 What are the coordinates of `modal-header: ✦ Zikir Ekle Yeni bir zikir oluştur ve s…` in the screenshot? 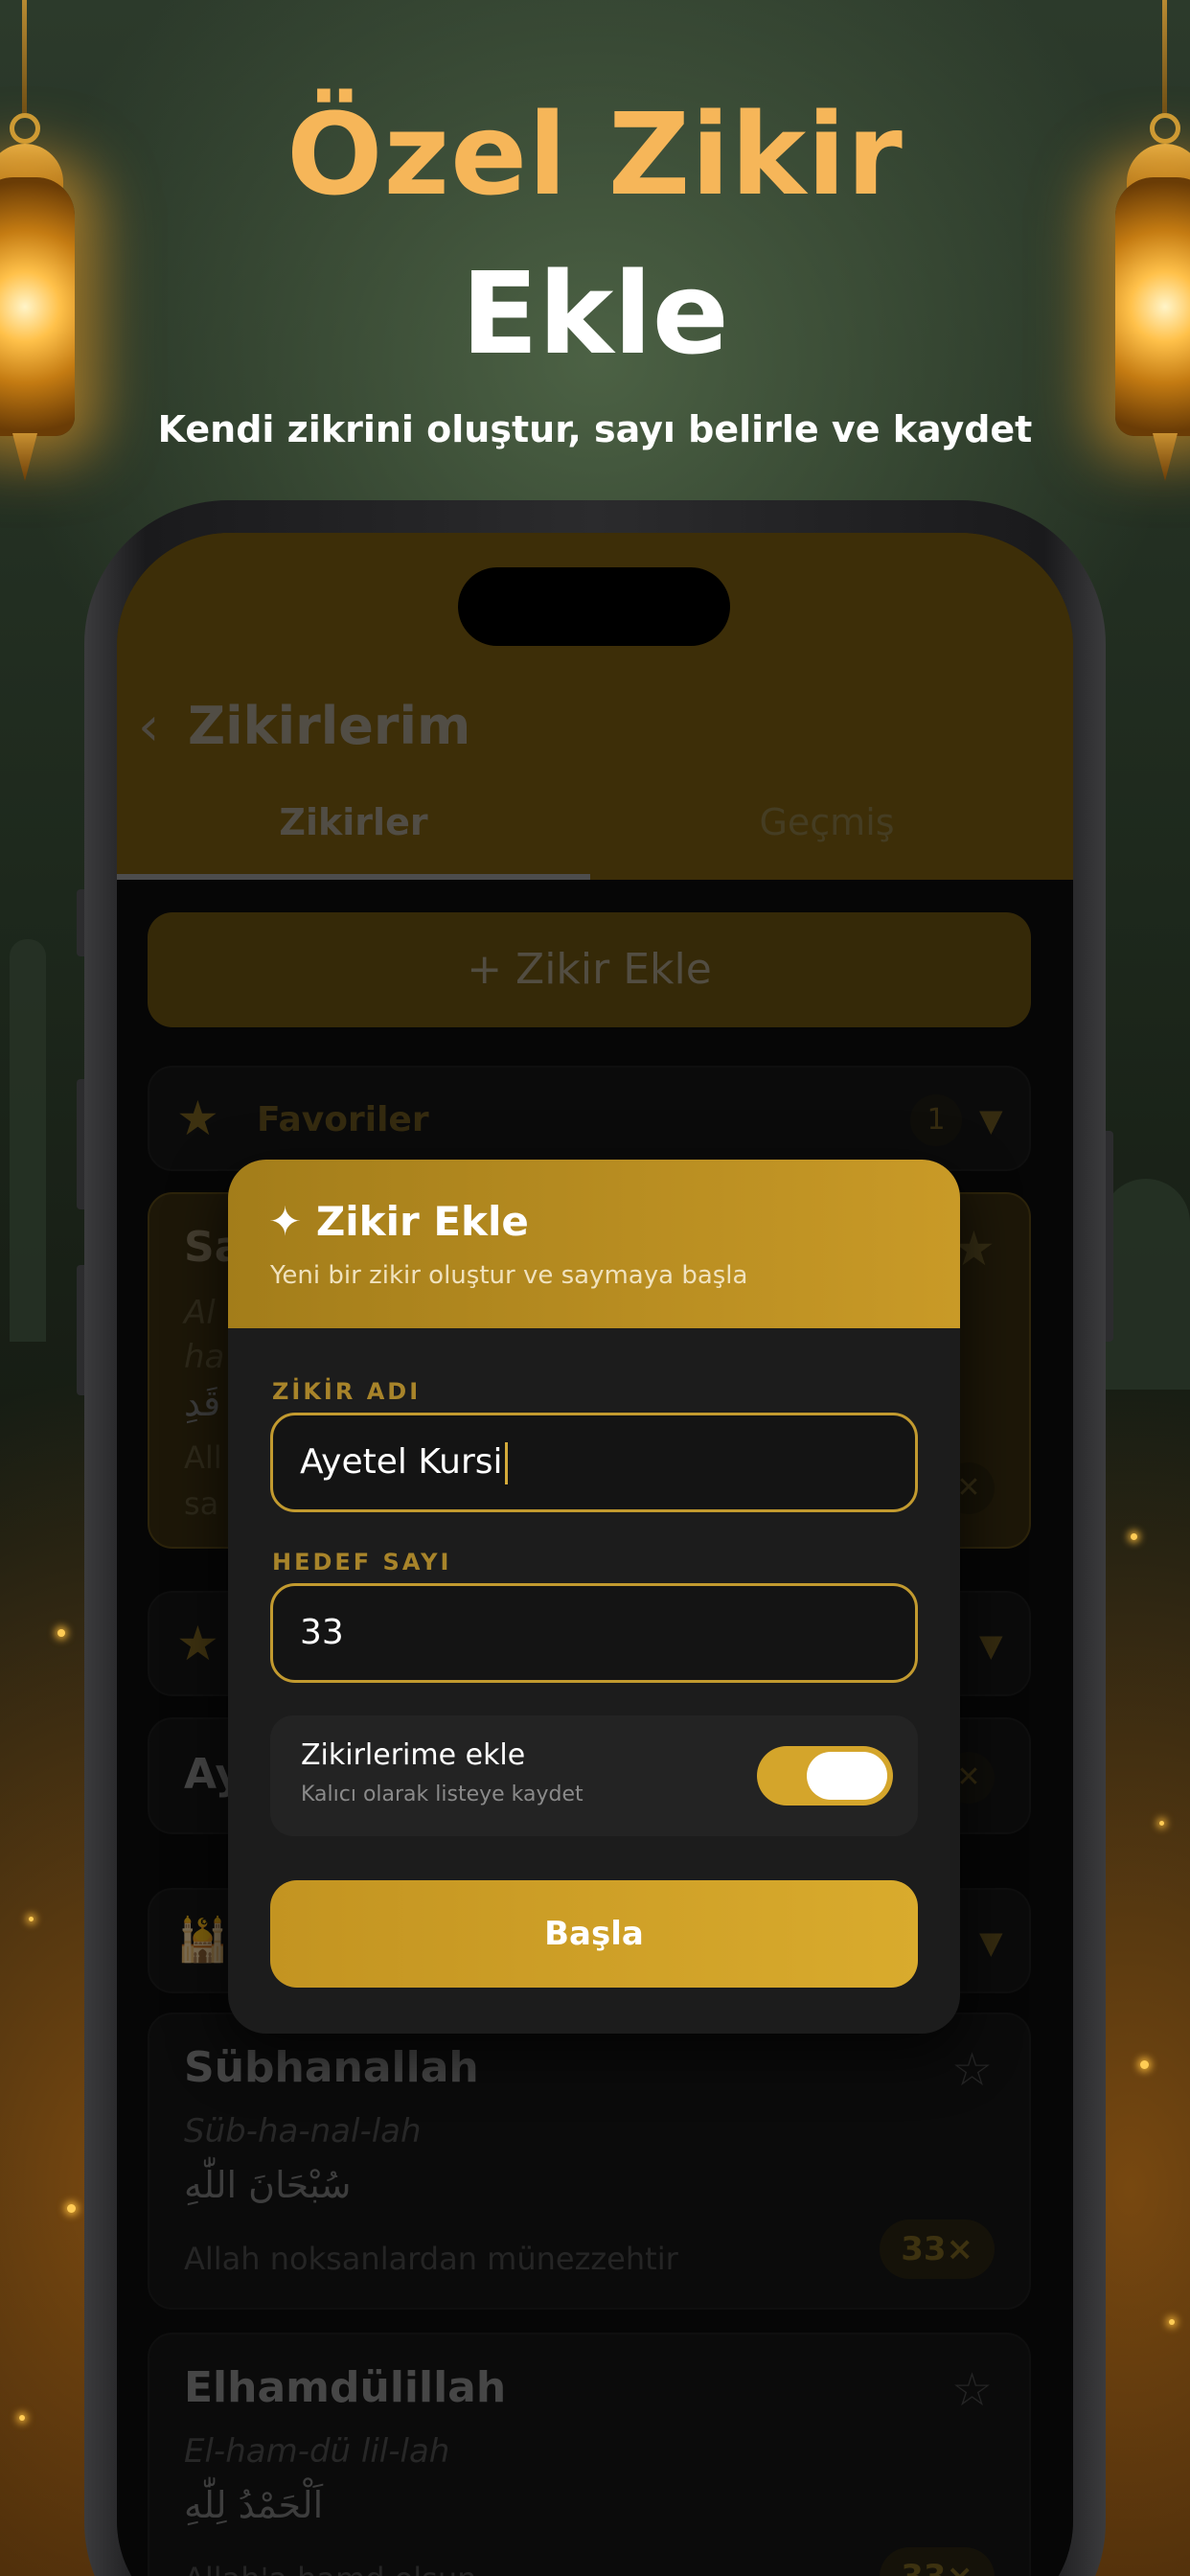 It's located at (594, 1244).